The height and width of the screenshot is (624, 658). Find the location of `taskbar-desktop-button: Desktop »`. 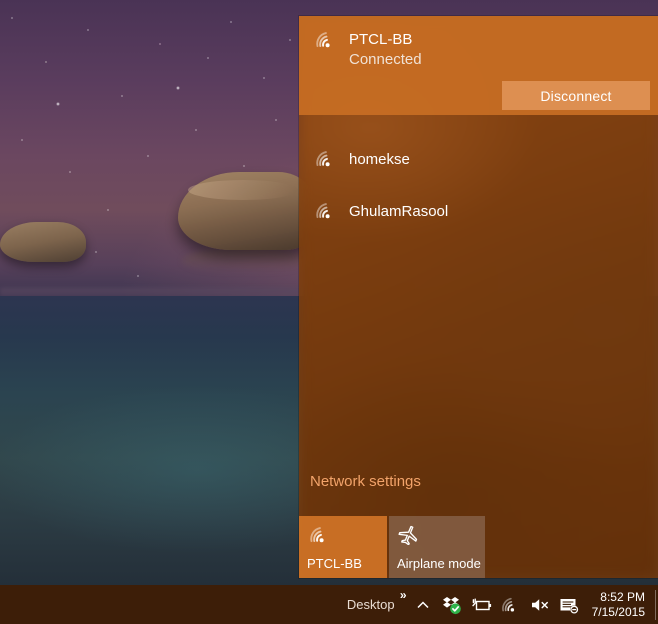

taskbar-desktop-button: Desktop » is located at coordinates (375, 600).